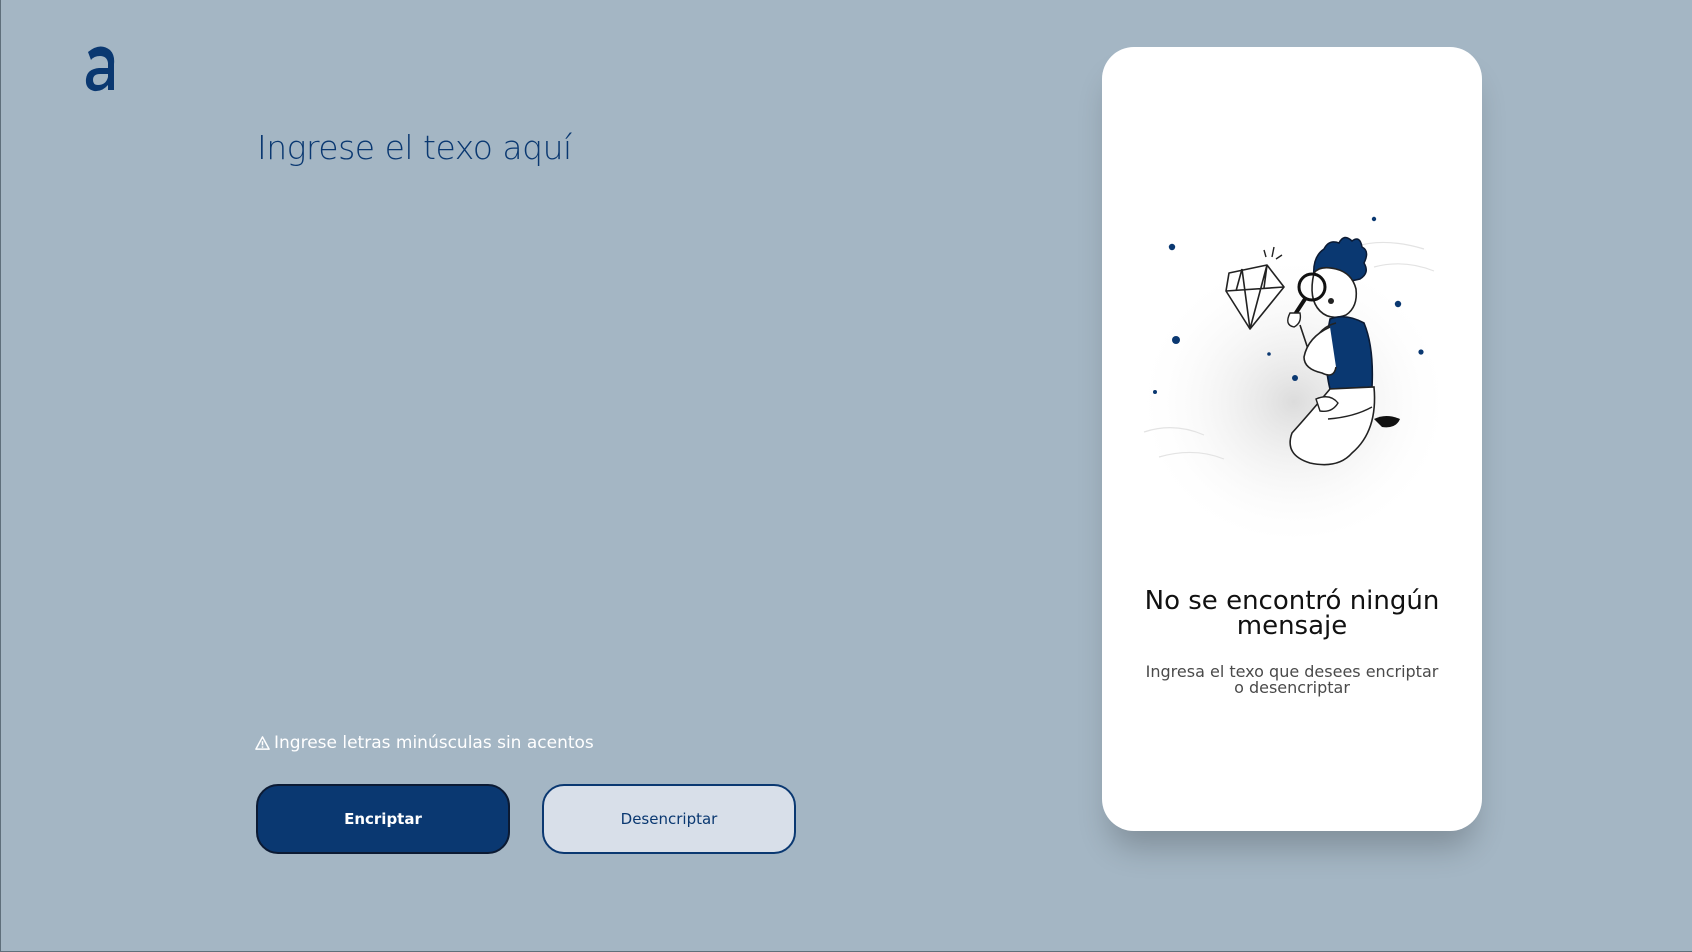 The image size is (1692, 952). Describe the element at coordinates (383, 819) in the screenshot. I see `encrypt-button: Encriptar` at that location.